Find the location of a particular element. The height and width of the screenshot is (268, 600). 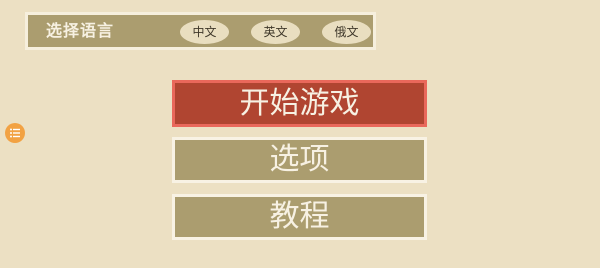

list-menu-icon is located at coordinates (15, 133).